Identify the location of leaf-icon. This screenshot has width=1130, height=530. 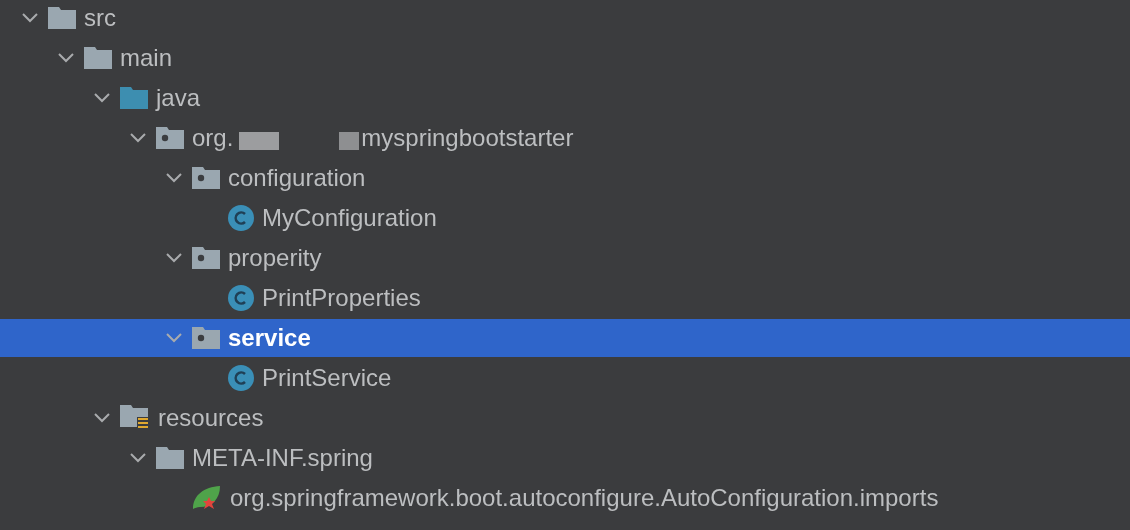
(207, 498).